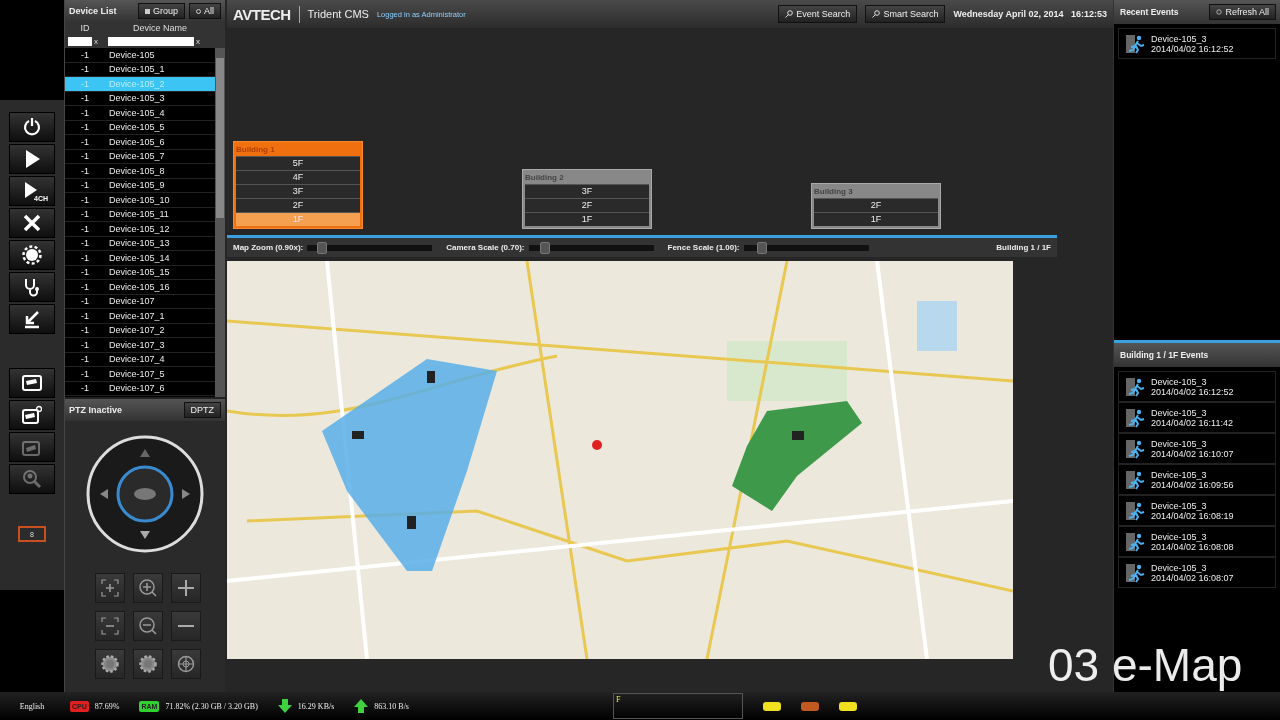 This screenshot has width=1280, height=720. What do you see at coordinates (85, 28) in the screenshot?
I see `column-header: ID` at bounding box center [85, 28].